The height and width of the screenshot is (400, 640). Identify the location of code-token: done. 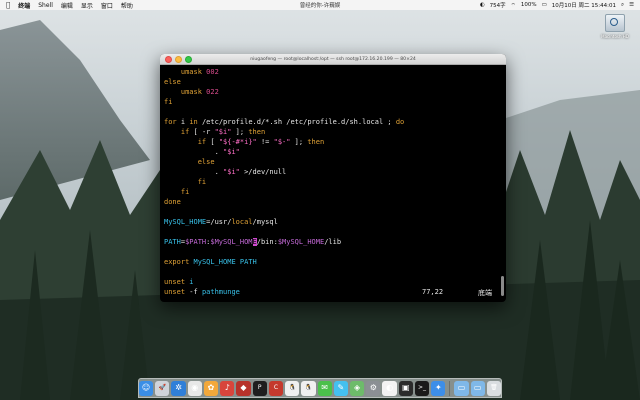
(172, 202).